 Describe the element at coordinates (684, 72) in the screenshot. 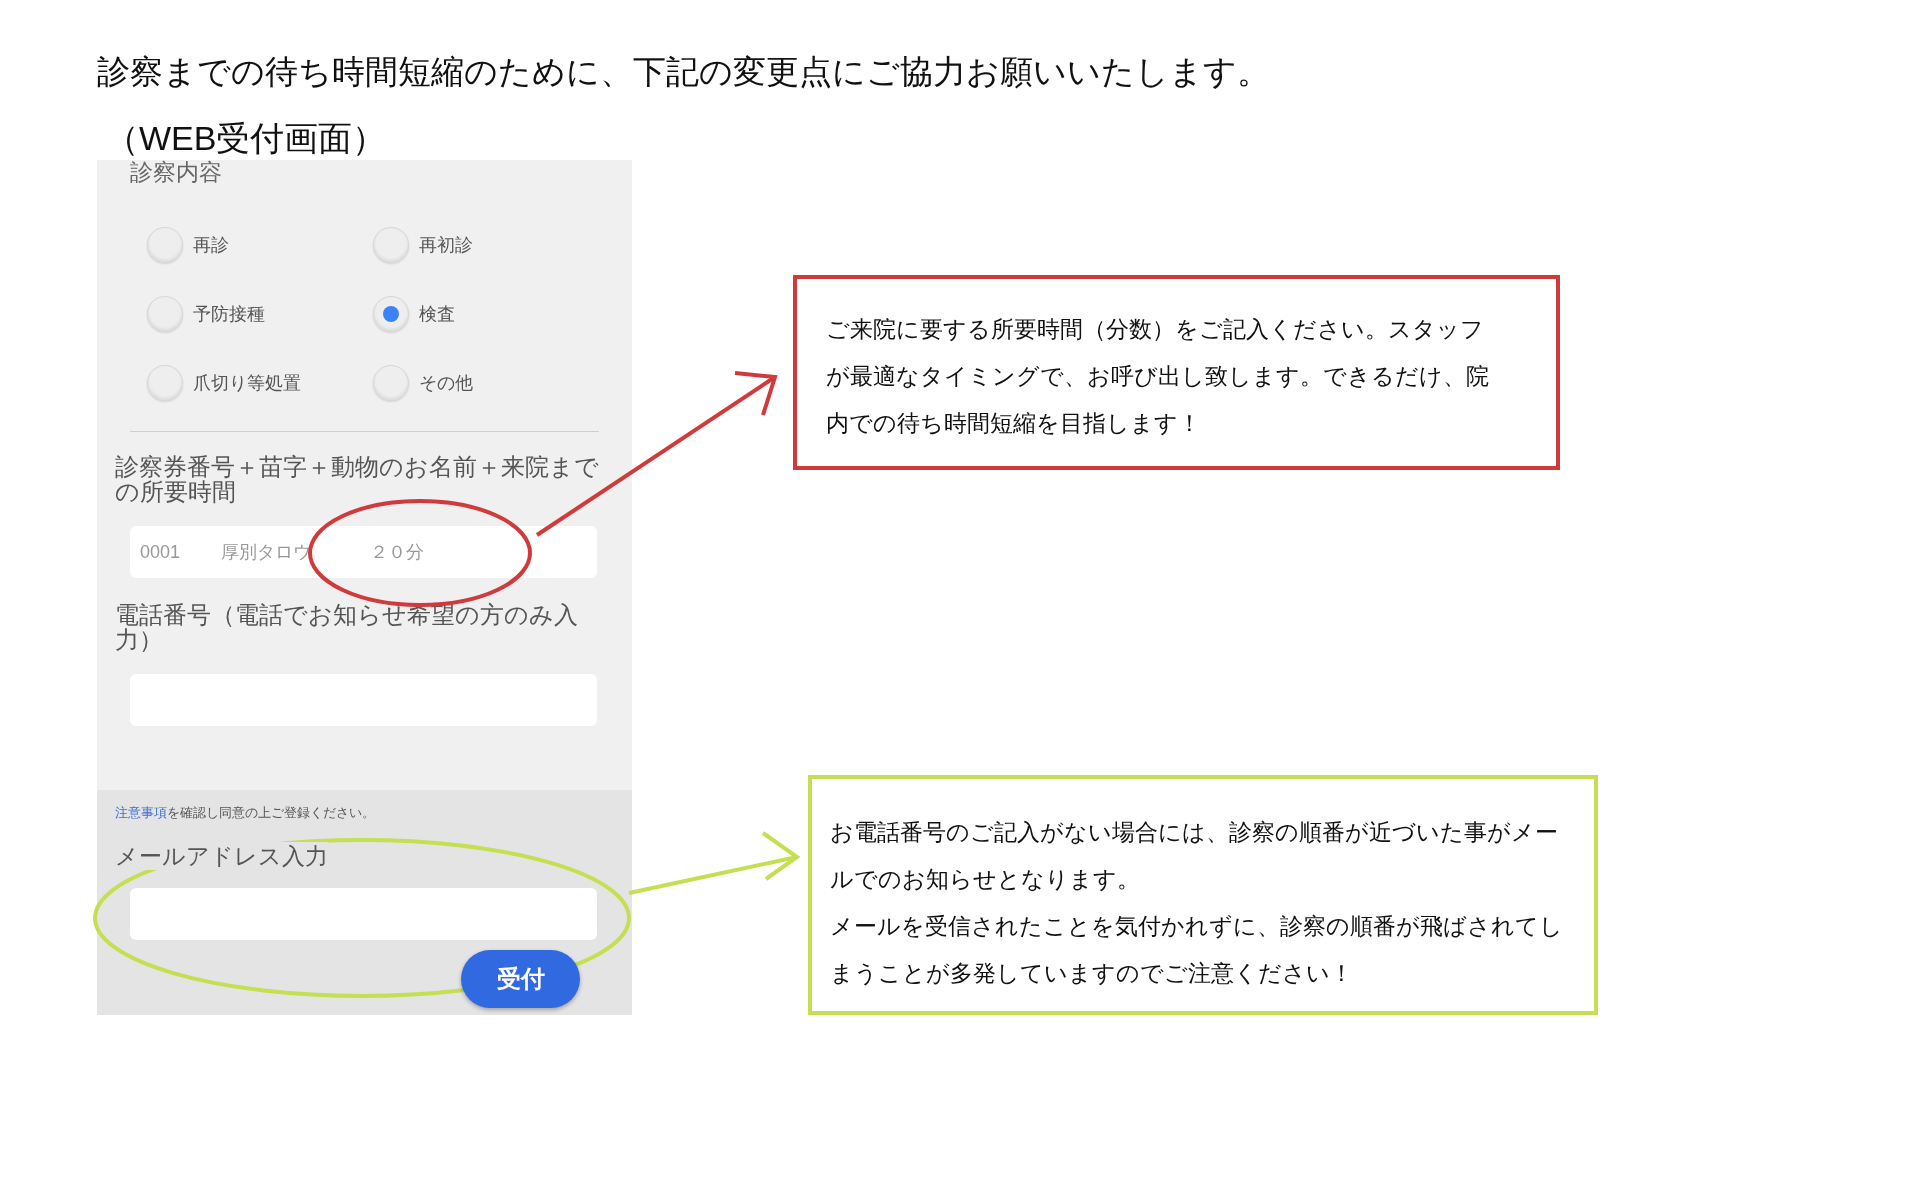

I see `page-heading: 診察までの待ち時間短縮のために、下記の変更点にご協力お願いいたします。` at that location.